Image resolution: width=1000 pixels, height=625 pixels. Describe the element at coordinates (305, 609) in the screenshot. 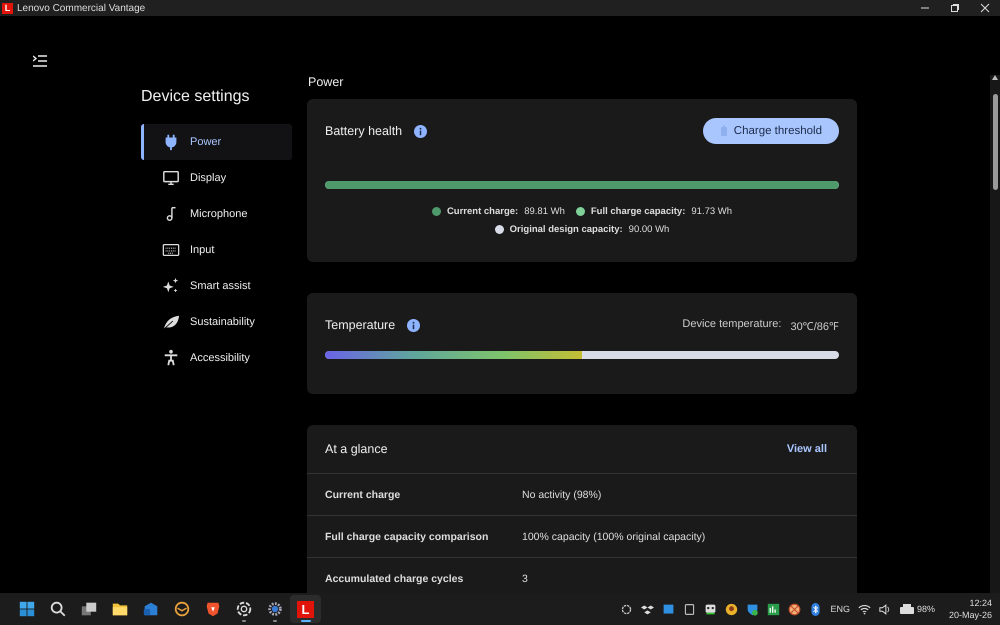

I see `app-icon: L` at that location.